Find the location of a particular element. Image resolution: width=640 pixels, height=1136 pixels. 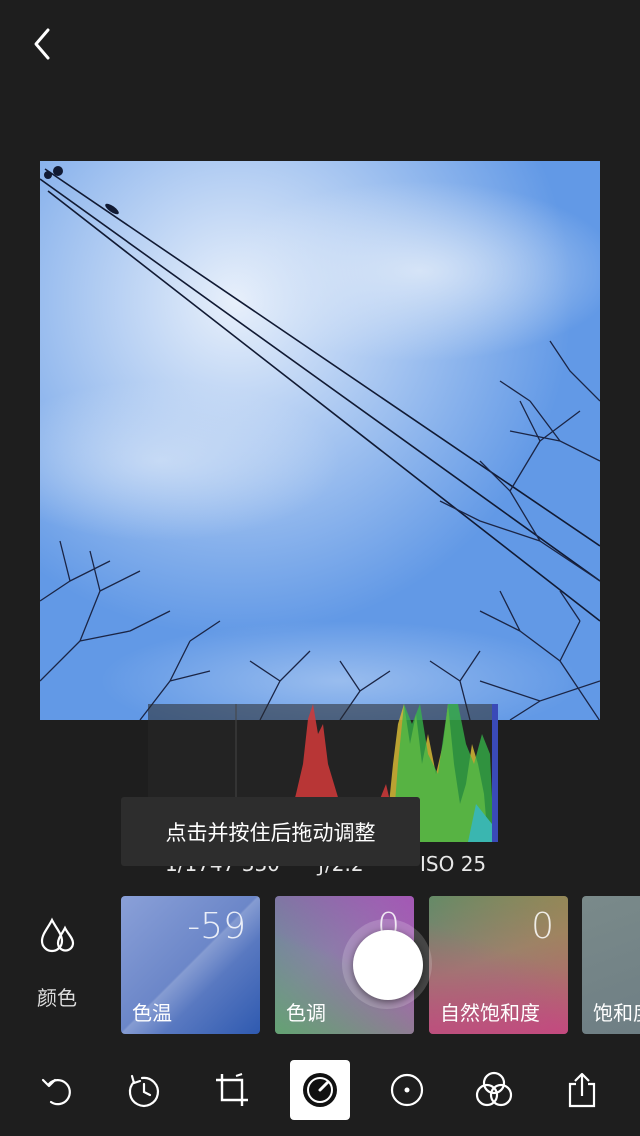

adjust-label: 色调 is located at coordinates (306, 1013).